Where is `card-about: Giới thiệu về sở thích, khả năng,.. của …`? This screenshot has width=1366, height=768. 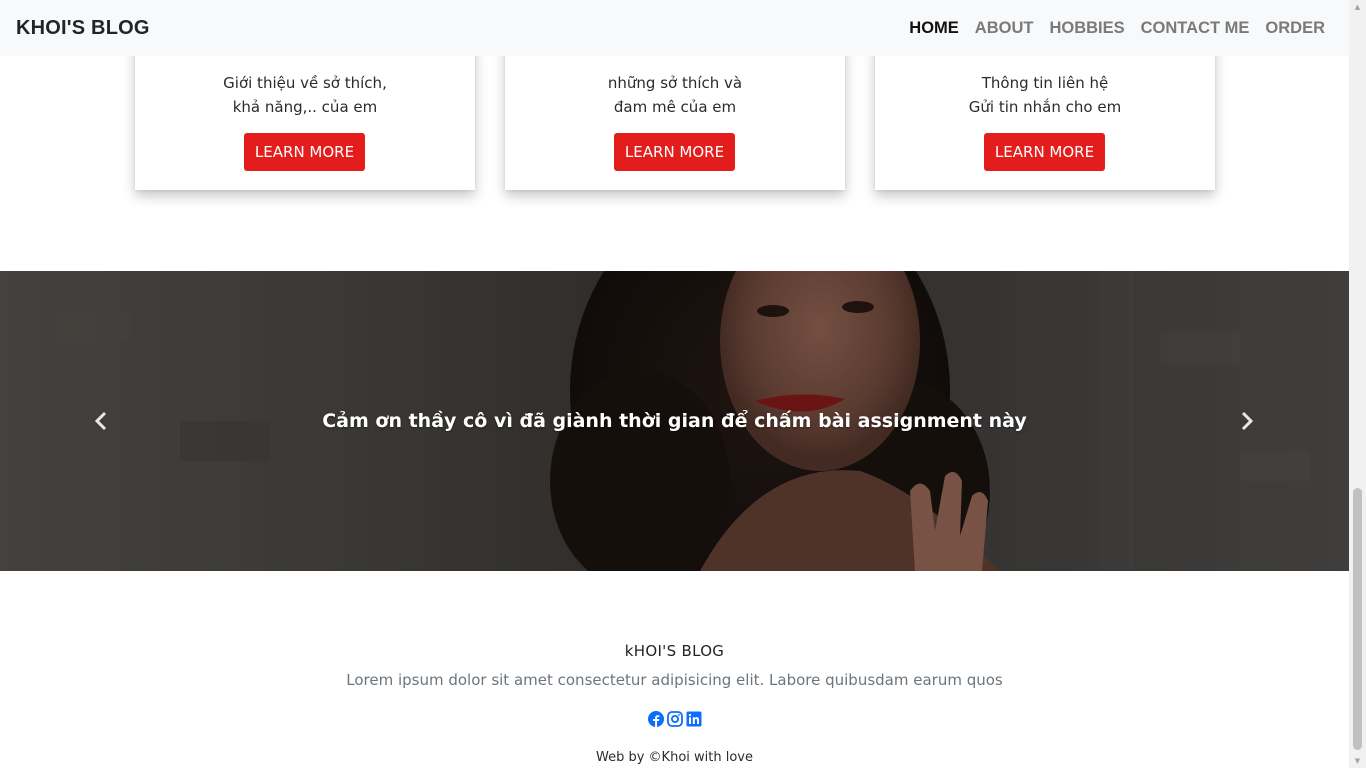
card-about: Giới thiệu về sở thích, khả năng,.. của … is located at coordinates (305, 115).